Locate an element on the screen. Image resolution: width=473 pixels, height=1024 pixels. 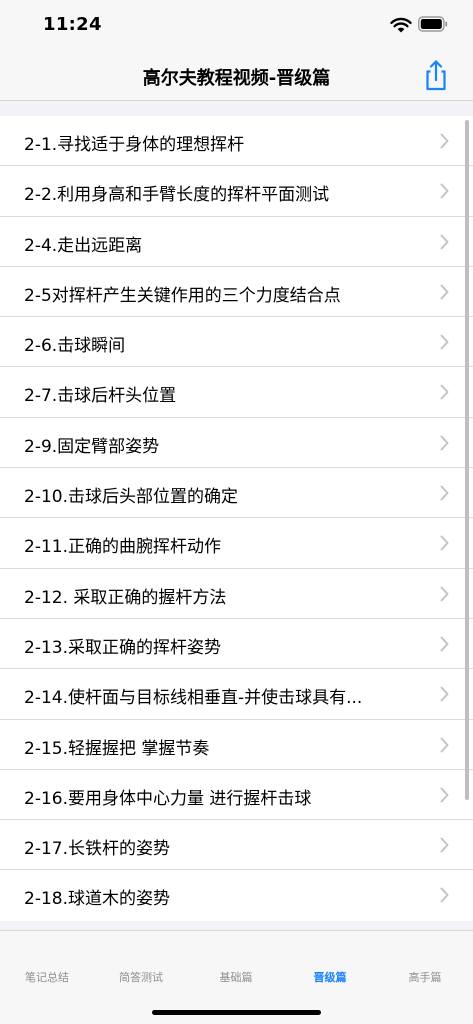
list-item-label: 2-12. 采取正确的握杆方法 is located at coordinates (125, 597).